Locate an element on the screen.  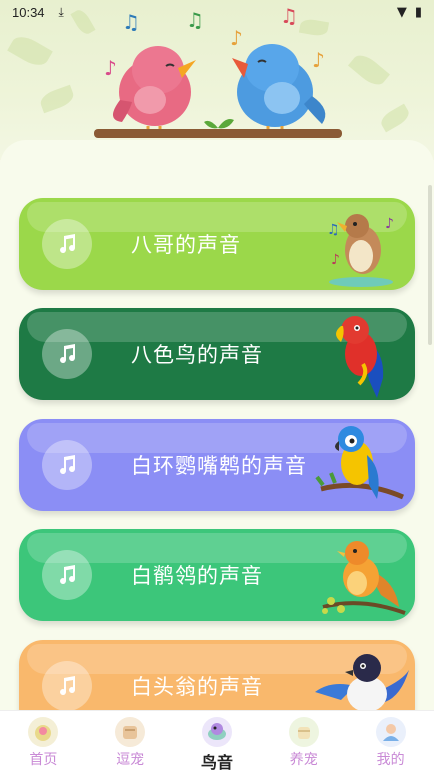
bird-sound-card: 白环鹦嘴鹎的声音 is located at coordinates (217, 465).